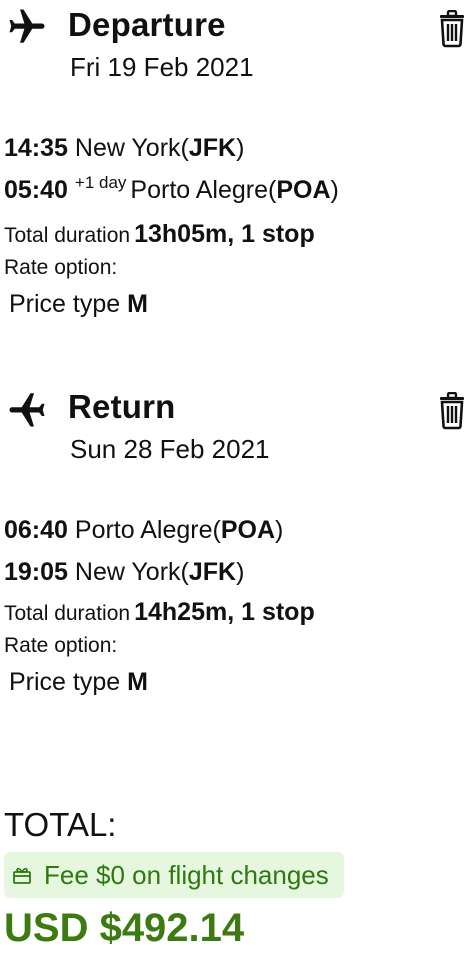  Describe the element at coordinates (124, 928) in the screenshot. I see `total-price: USD $492.14` at that location.